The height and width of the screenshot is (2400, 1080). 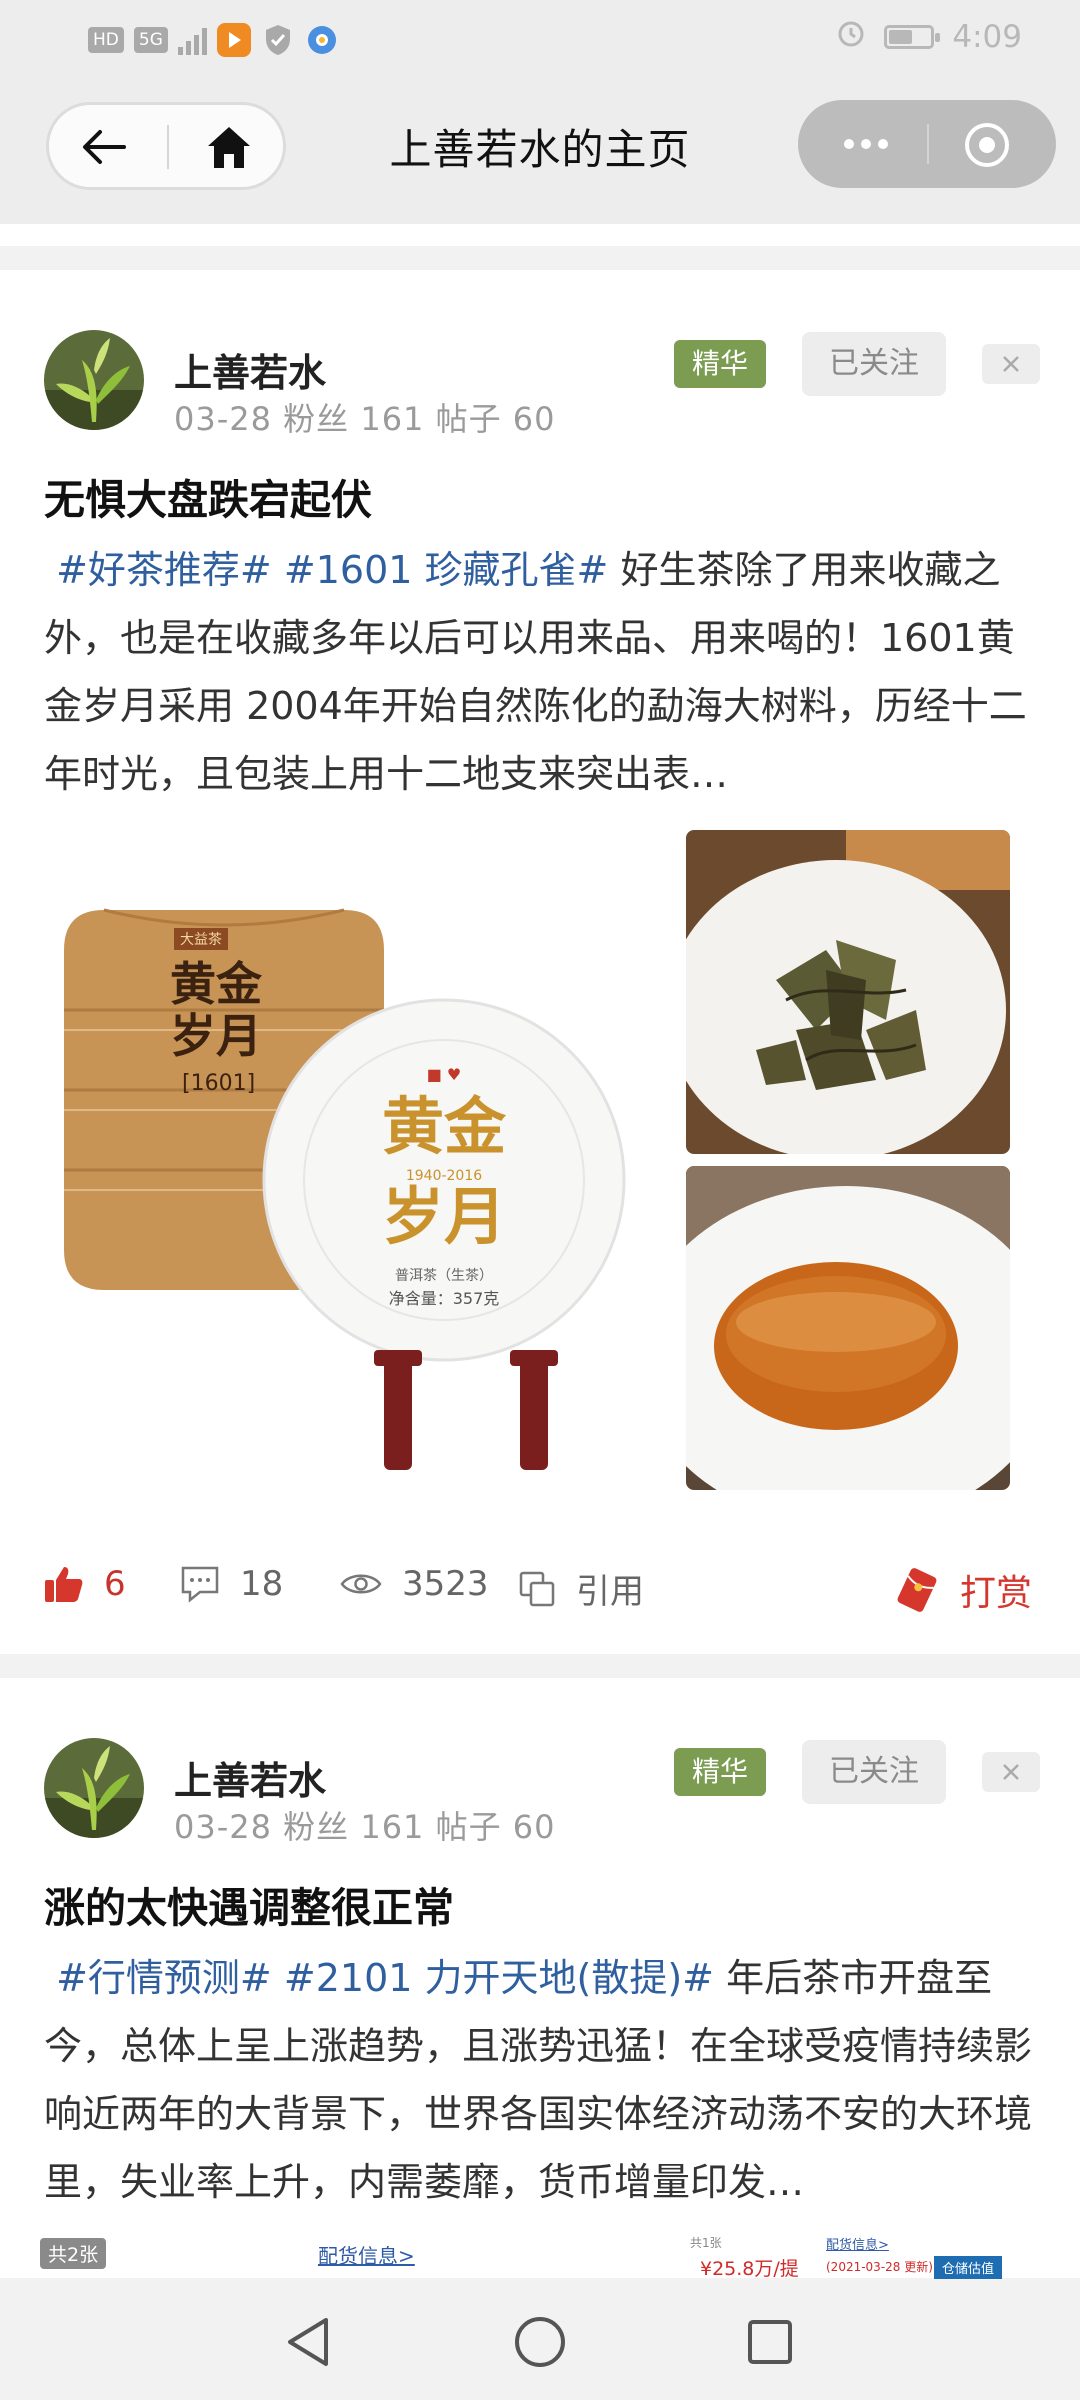 What do you see at coordinates (444, 1276) in the screenshot?
I see `cake-type-text: 普洱茶（生茶）` at bounding box center [444, 1276].